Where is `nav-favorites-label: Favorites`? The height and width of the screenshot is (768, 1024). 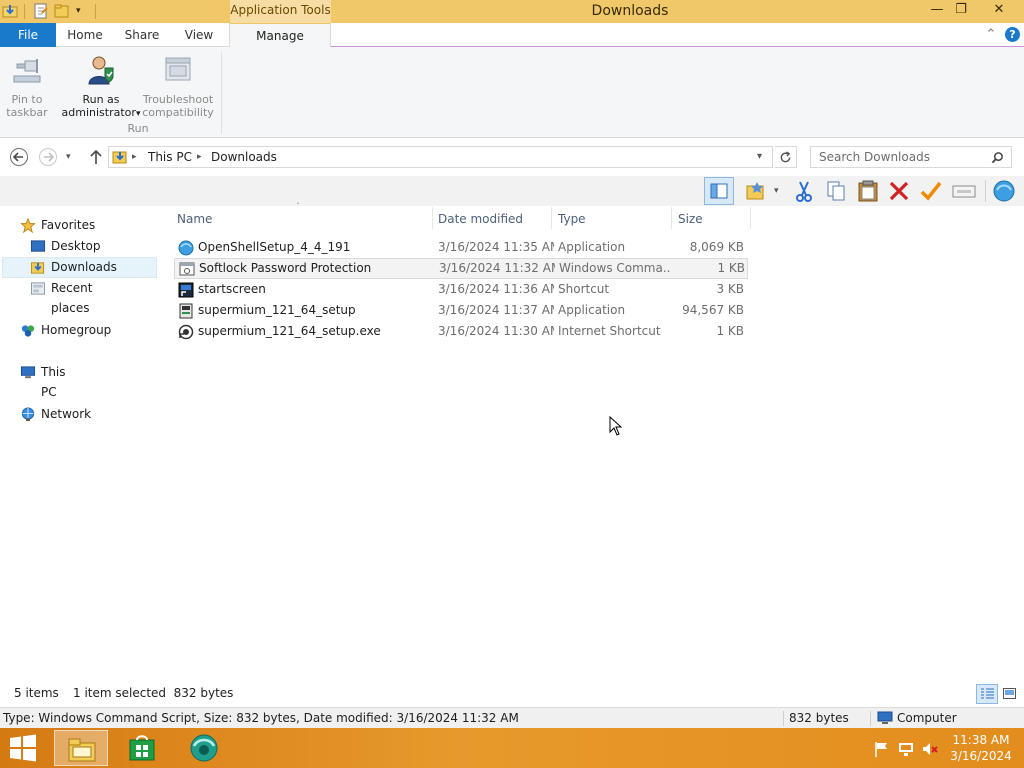
nav-favorites-label: Favorites is located at coordinates (68, 225).